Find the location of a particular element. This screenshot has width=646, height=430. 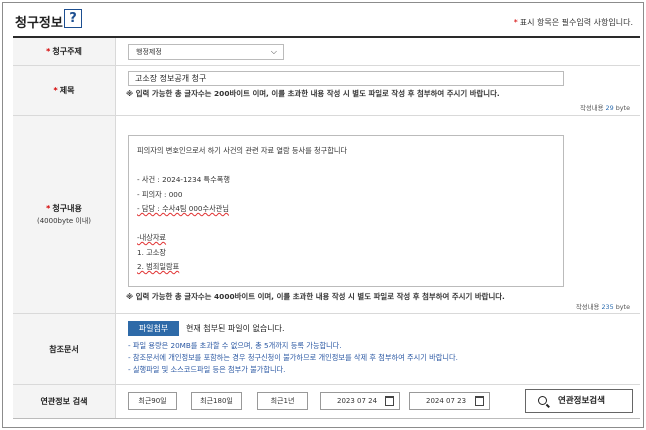

title-bar: 청구정보 ? * 표시 항목은 필수입력 사항입니다. is located at coordinates (323, 19).